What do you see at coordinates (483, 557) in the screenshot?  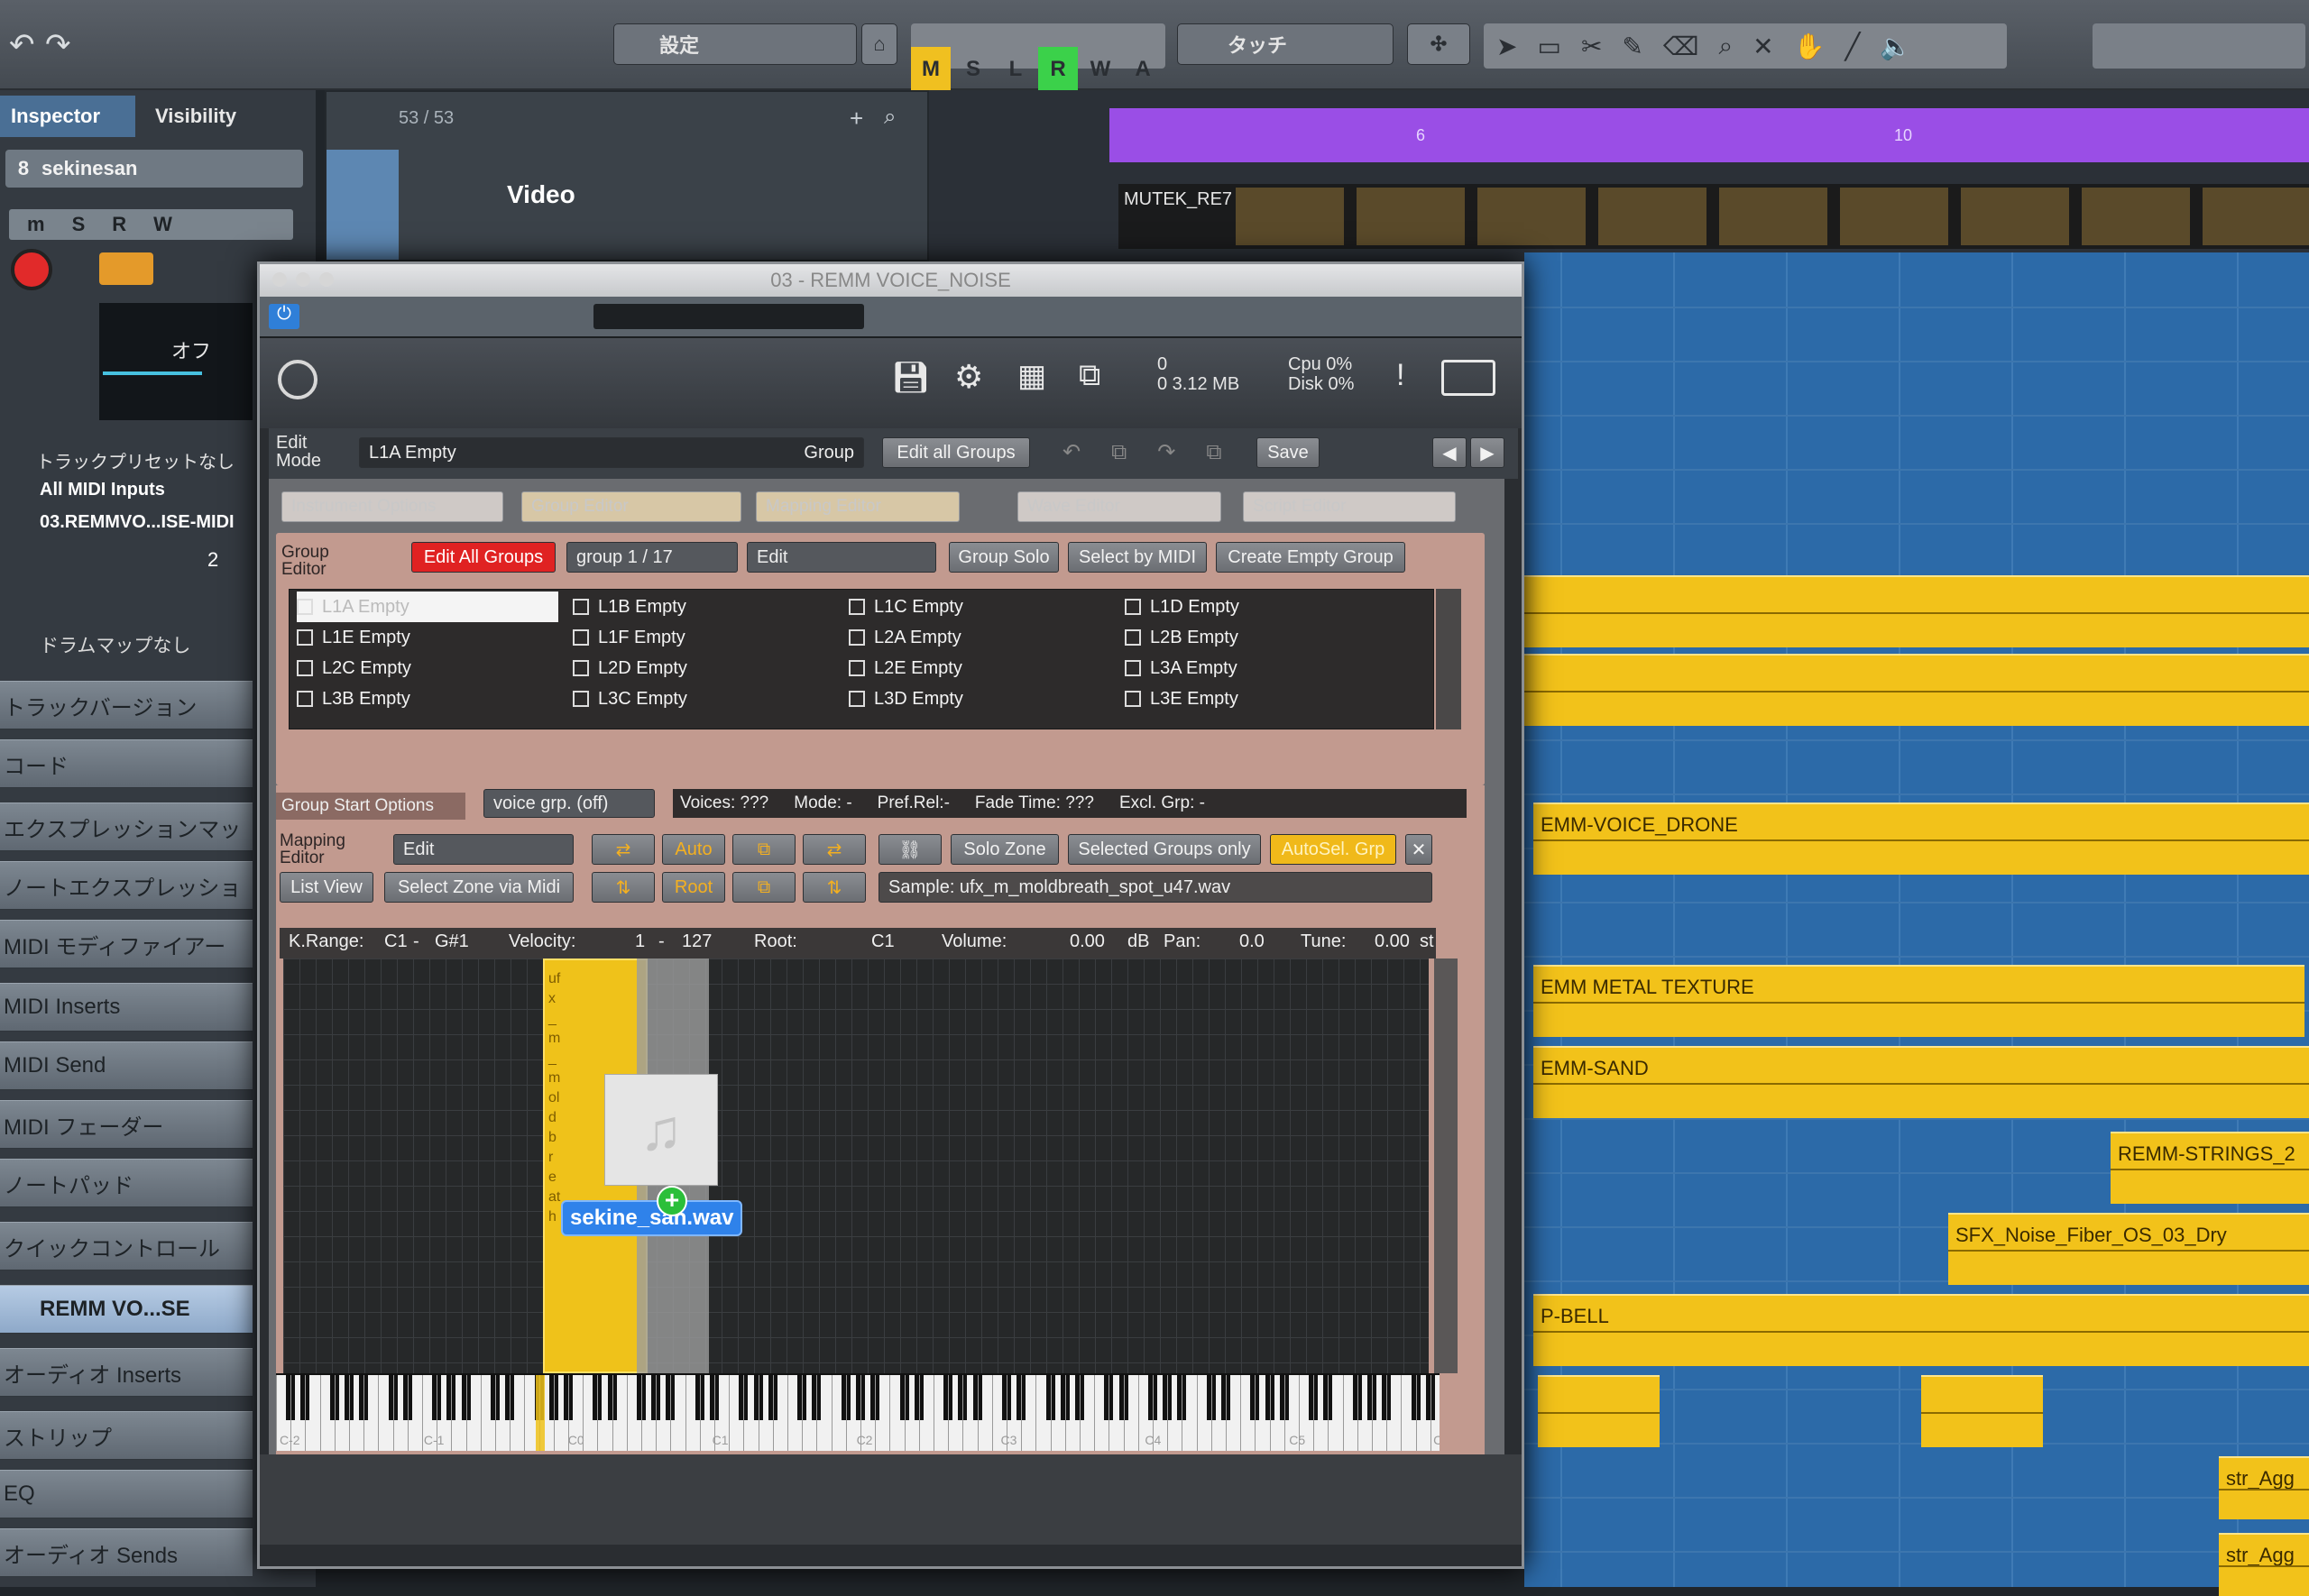 I see `edit-all-groups-button: Edit All Groups` at bounding box center [483, 557].